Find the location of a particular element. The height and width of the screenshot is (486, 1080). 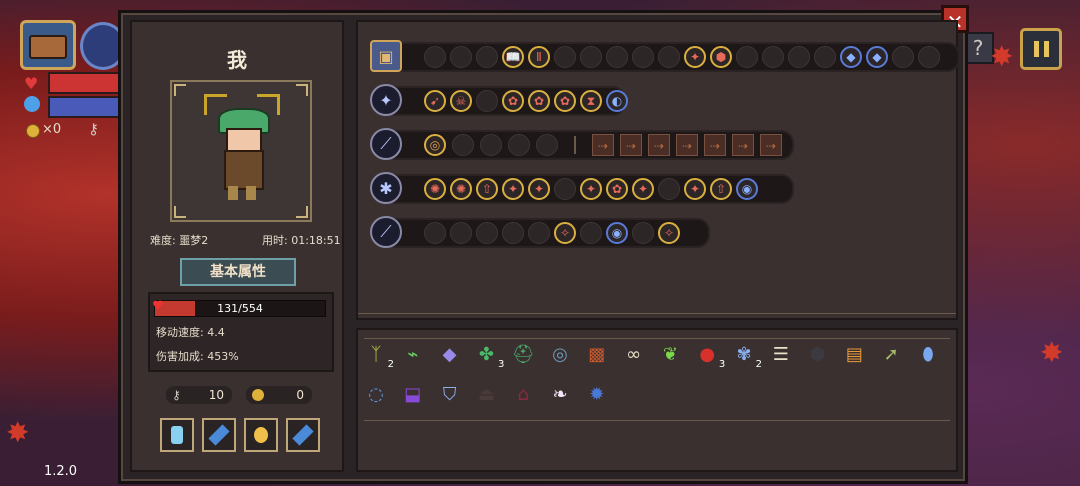

gem-slot: ⧗ is located at coordinates (591, 101).